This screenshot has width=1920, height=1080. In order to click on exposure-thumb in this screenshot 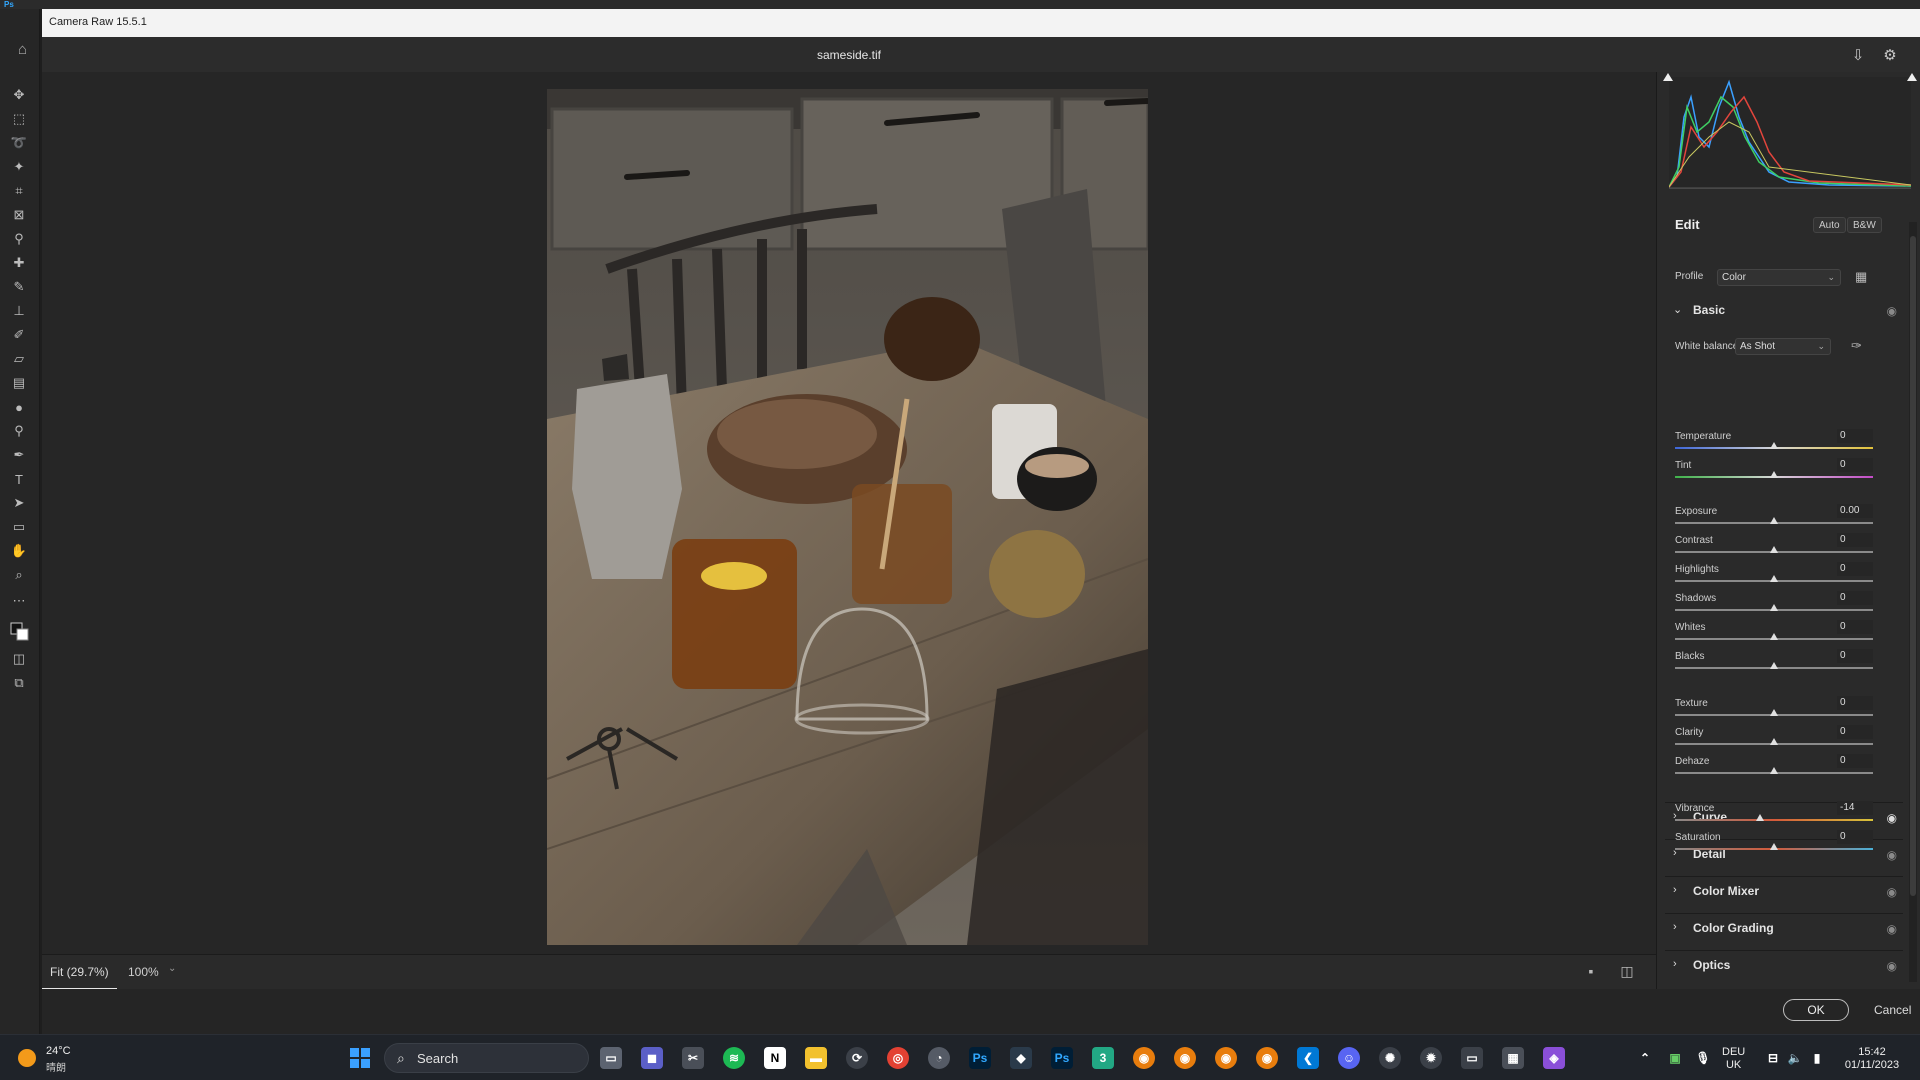, I will do `click(1774, 520)`.